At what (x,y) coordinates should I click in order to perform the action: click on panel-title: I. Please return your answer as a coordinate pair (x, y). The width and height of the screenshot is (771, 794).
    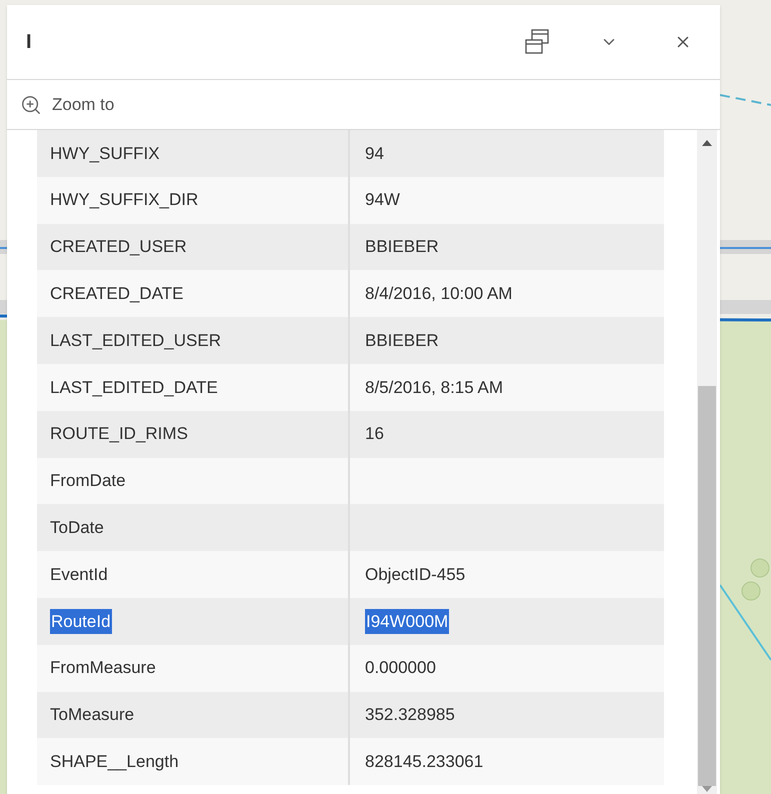
    Looking at the image, I should click on (29, 42).